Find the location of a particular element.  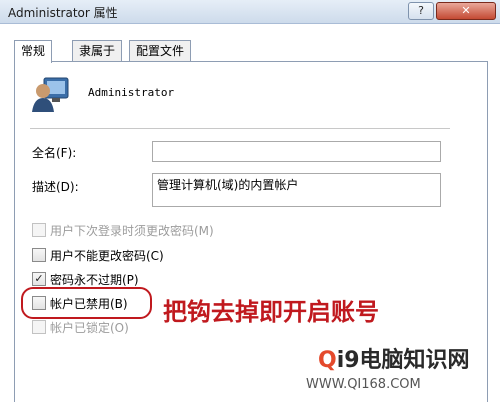

separator is located at coordinates (240, 128).